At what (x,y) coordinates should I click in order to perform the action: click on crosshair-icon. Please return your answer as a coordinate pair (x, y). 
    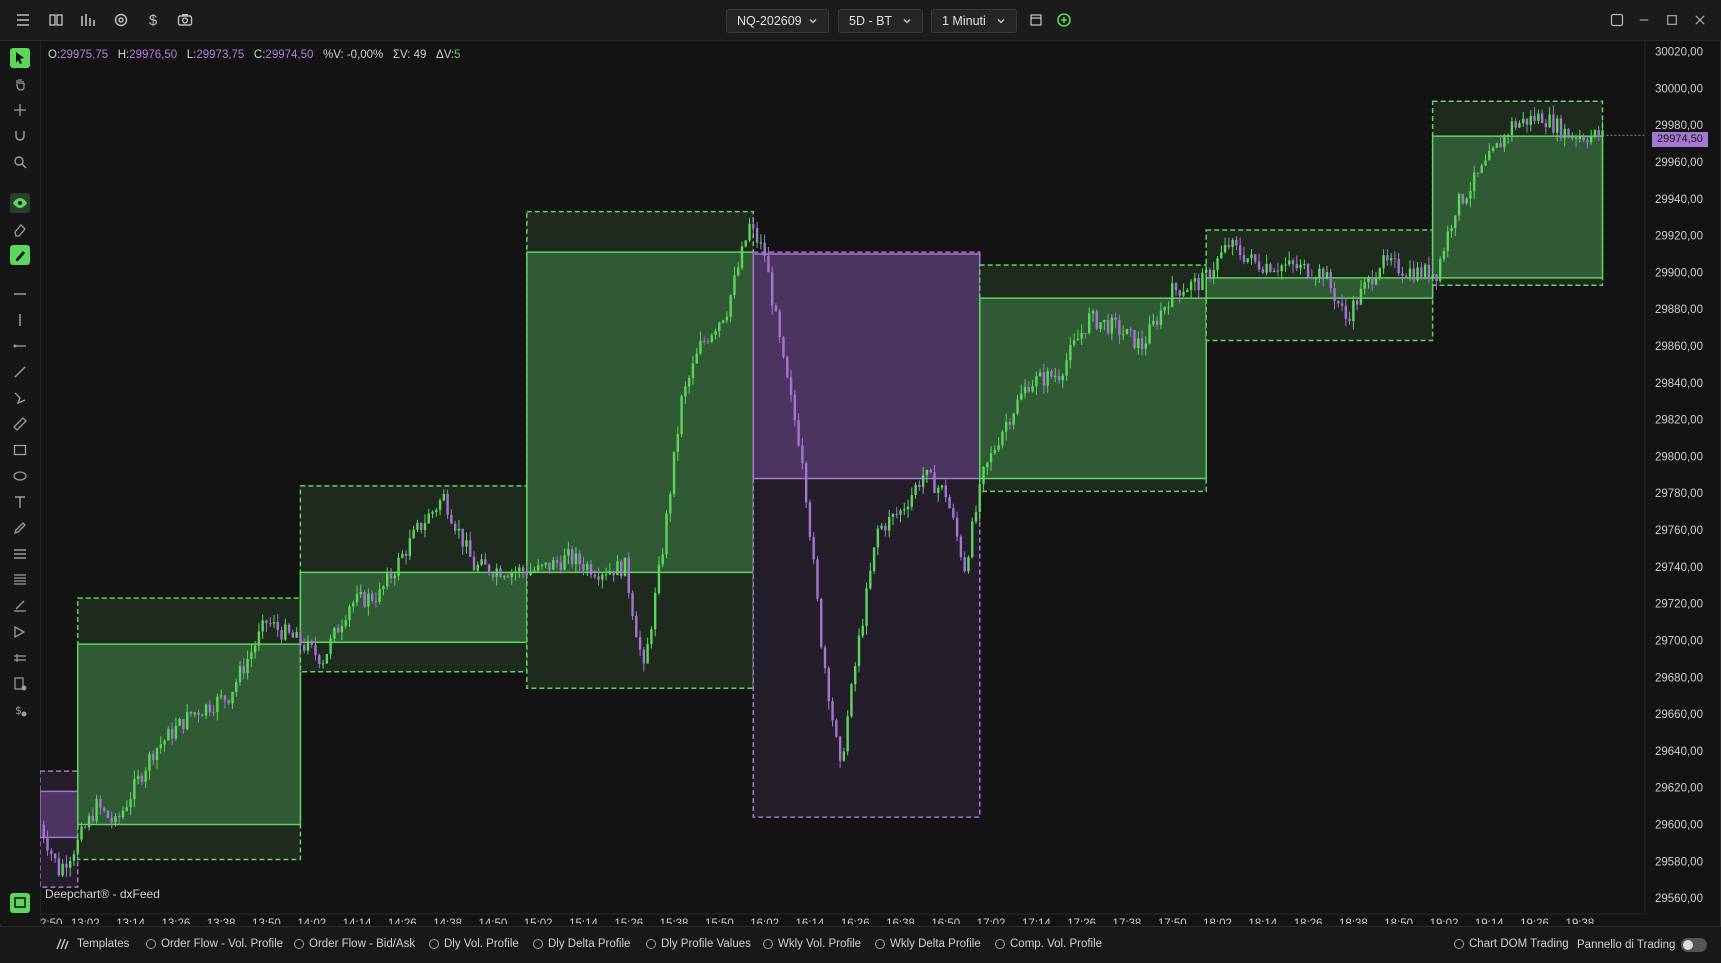
    Looking at the image, I should click on (20, 110).